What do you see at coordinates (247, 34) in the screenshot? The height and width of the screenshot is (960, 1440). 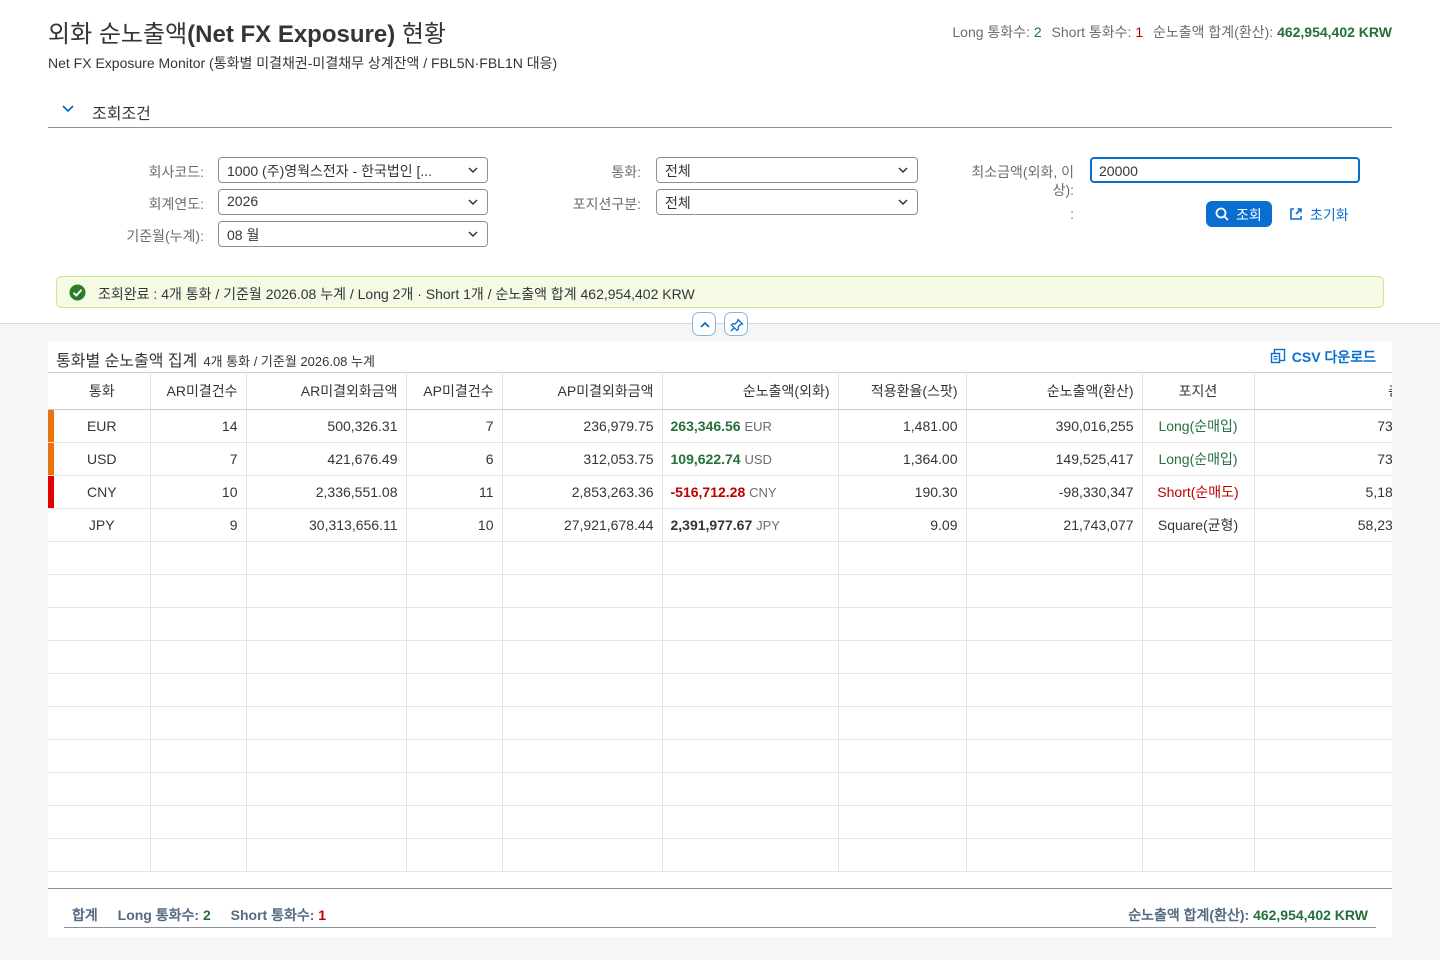 I see `page-title: 외화 순노출액(Net FX Exposure) 현황` at bounding box center [247, 34].